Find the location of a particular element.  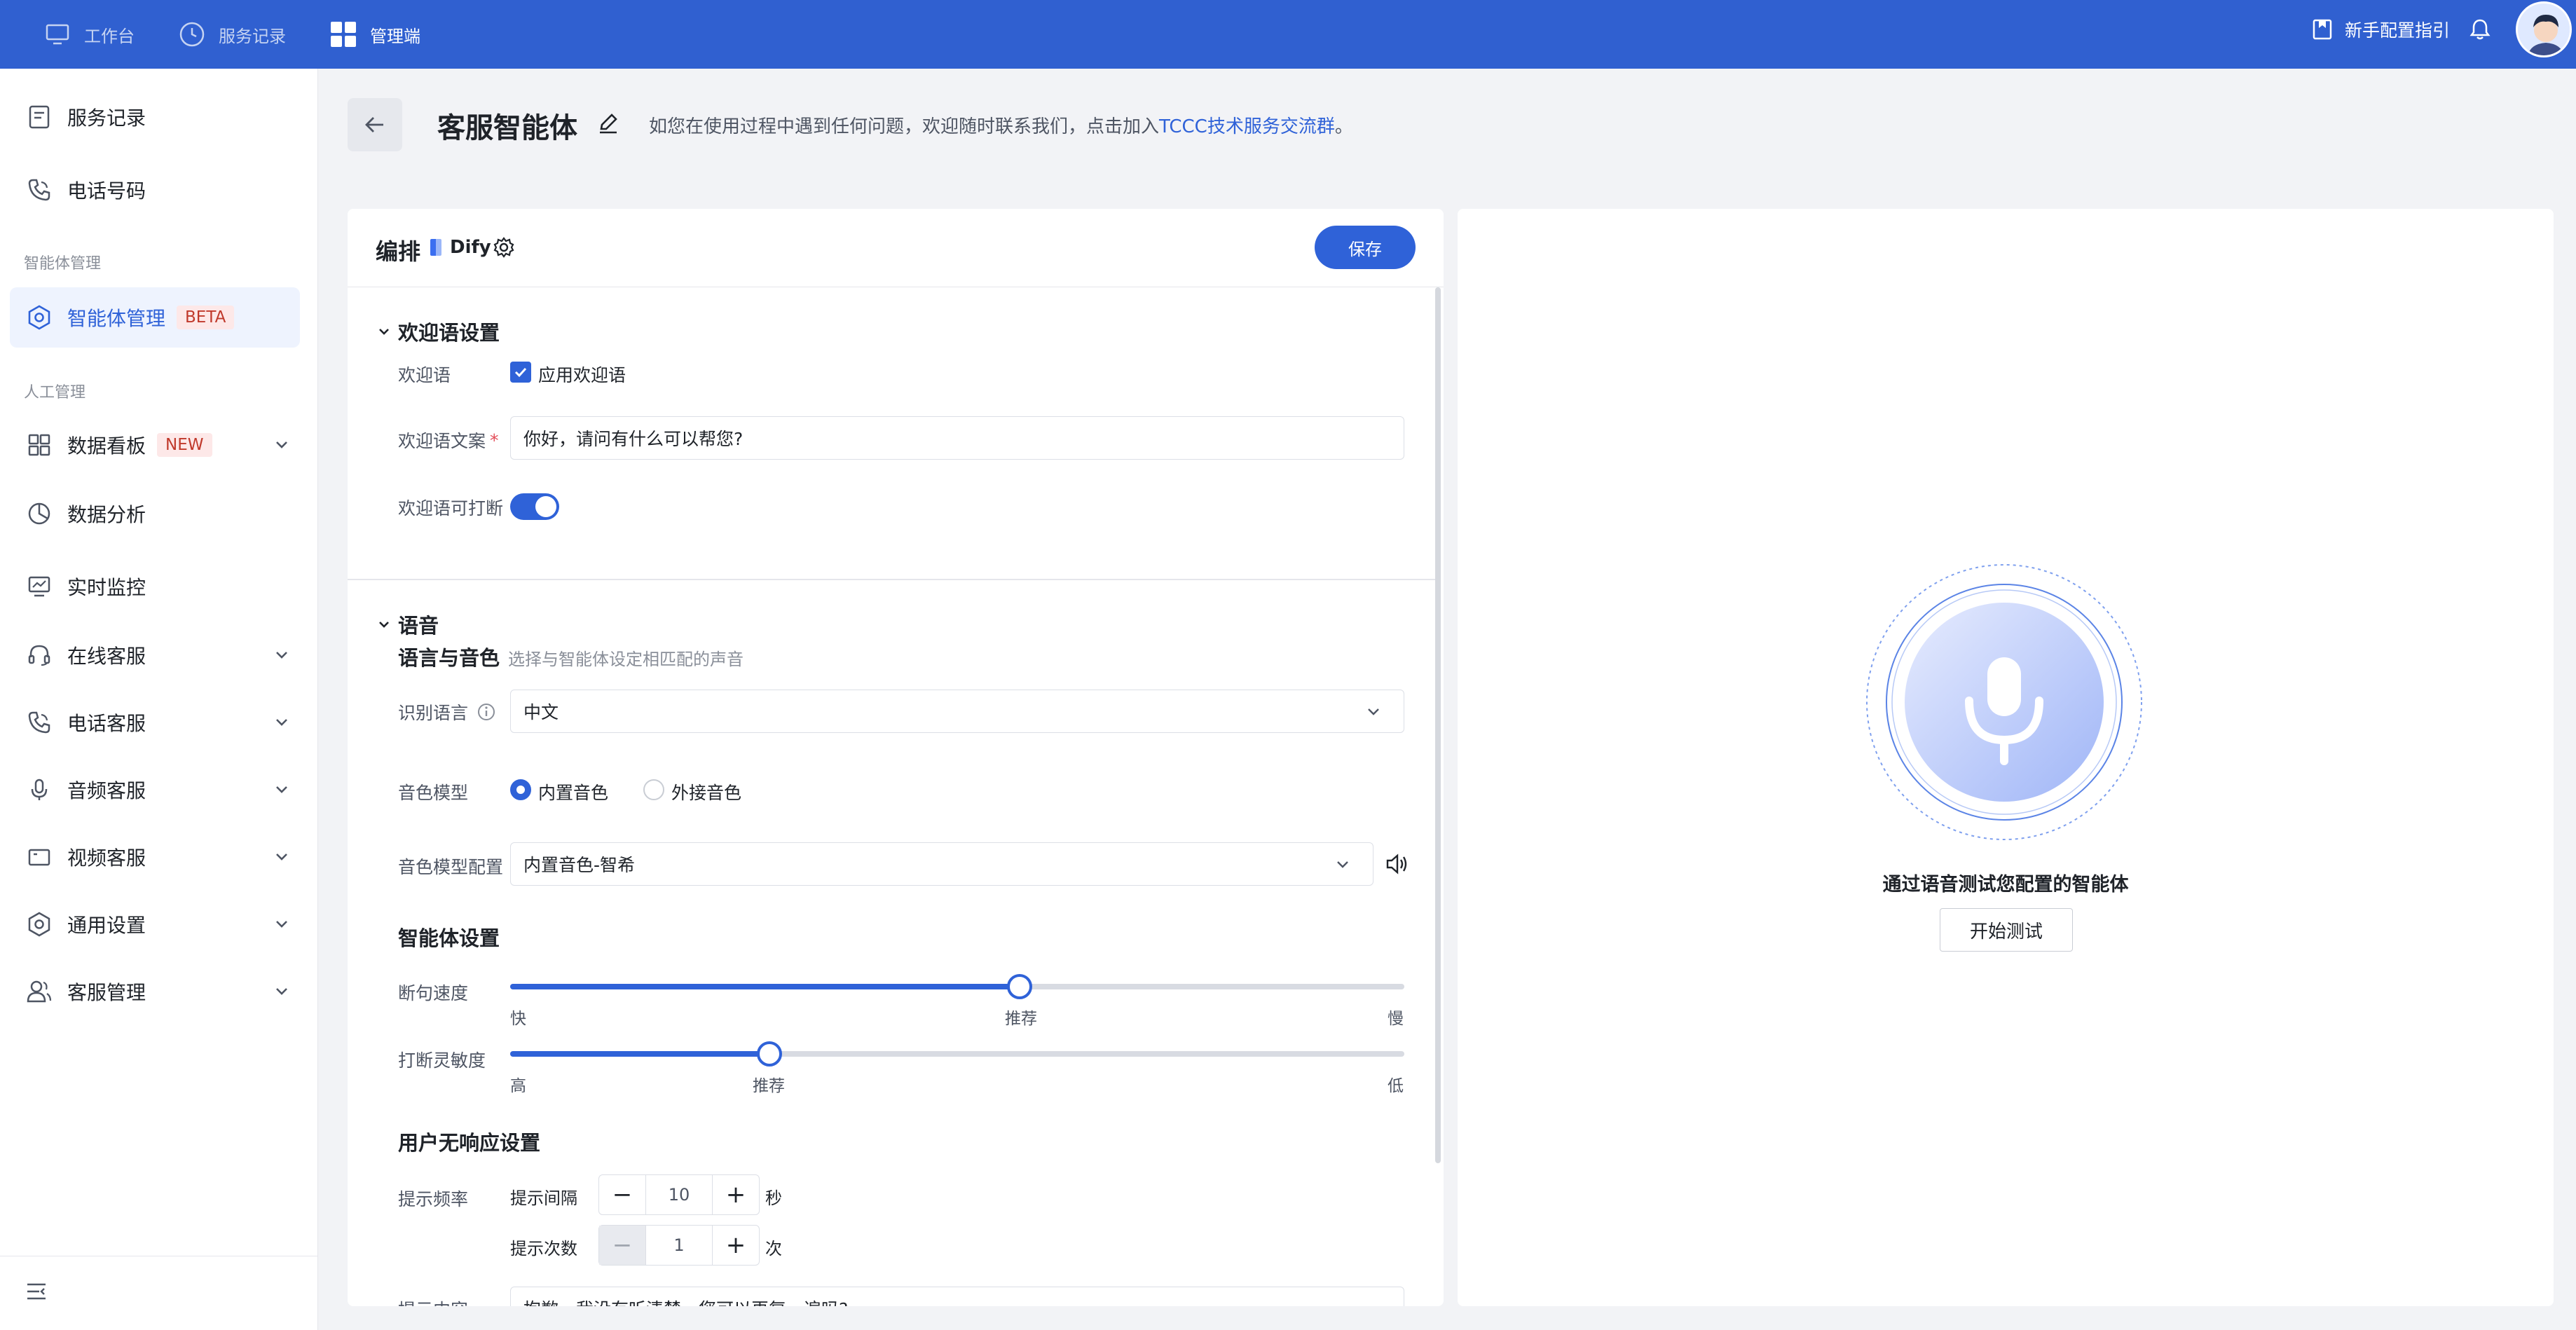

apply-welcome-checkbox is located at coordinates (521, 372).